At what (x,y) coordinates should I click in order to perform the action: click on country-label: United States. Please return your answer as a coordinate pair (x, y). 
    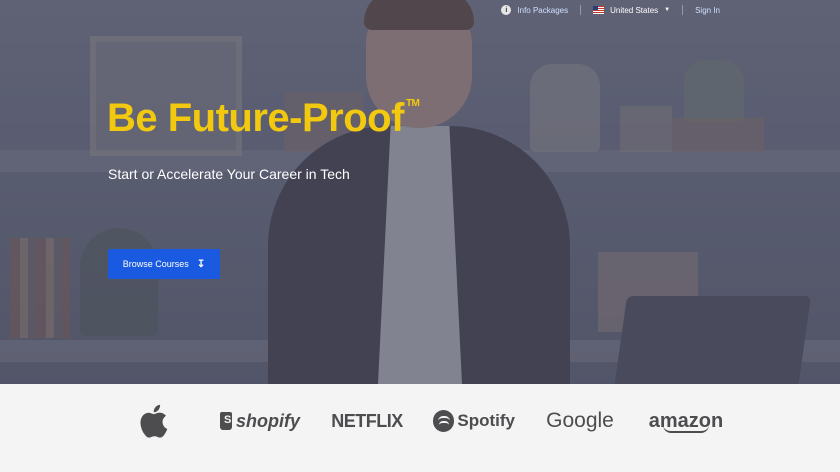
    Looking at the image, I should click on (634, 10).